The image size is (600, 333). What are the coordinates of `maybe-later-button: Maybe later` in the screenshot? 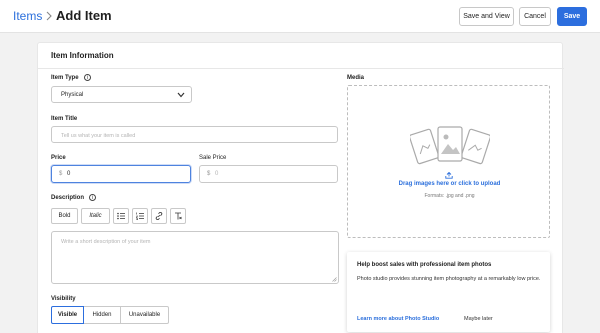 It's located at (478, 319).